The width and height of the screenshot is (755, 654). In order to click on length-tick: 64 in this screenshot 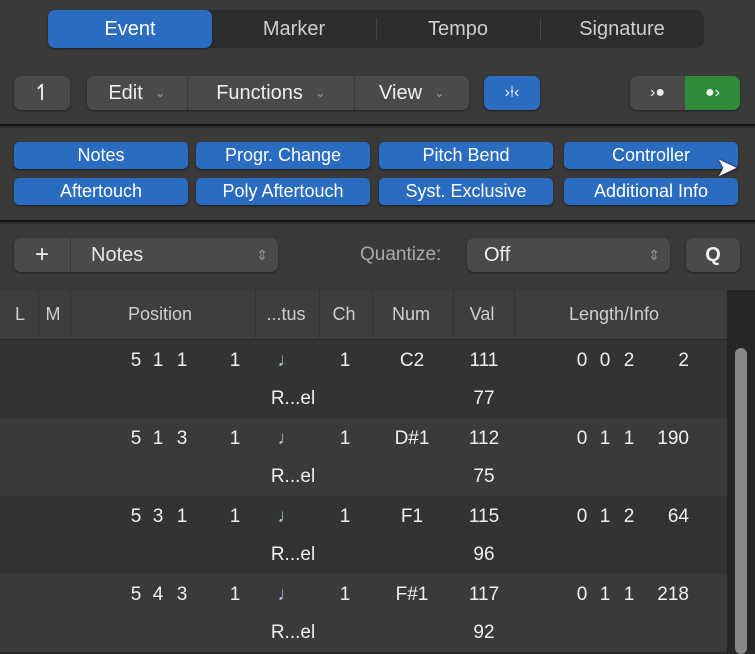, I will do `click(678, 516)`.